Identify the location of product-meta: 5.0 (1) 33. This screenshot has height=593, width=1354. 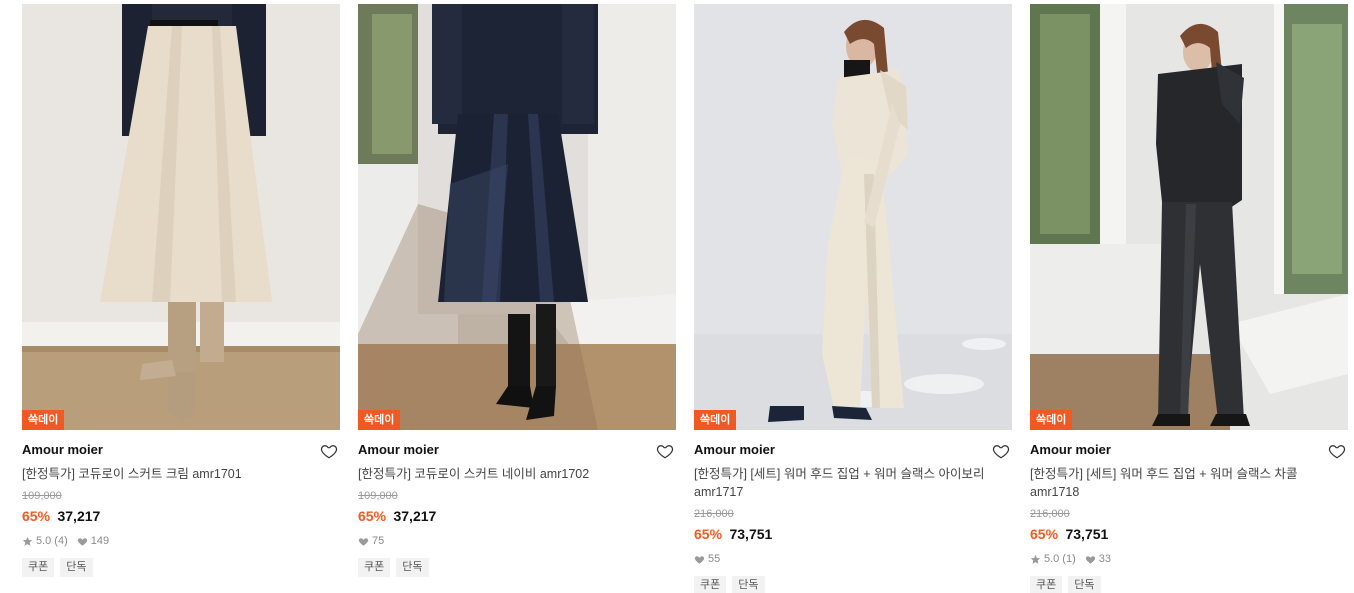
(1189, 559).